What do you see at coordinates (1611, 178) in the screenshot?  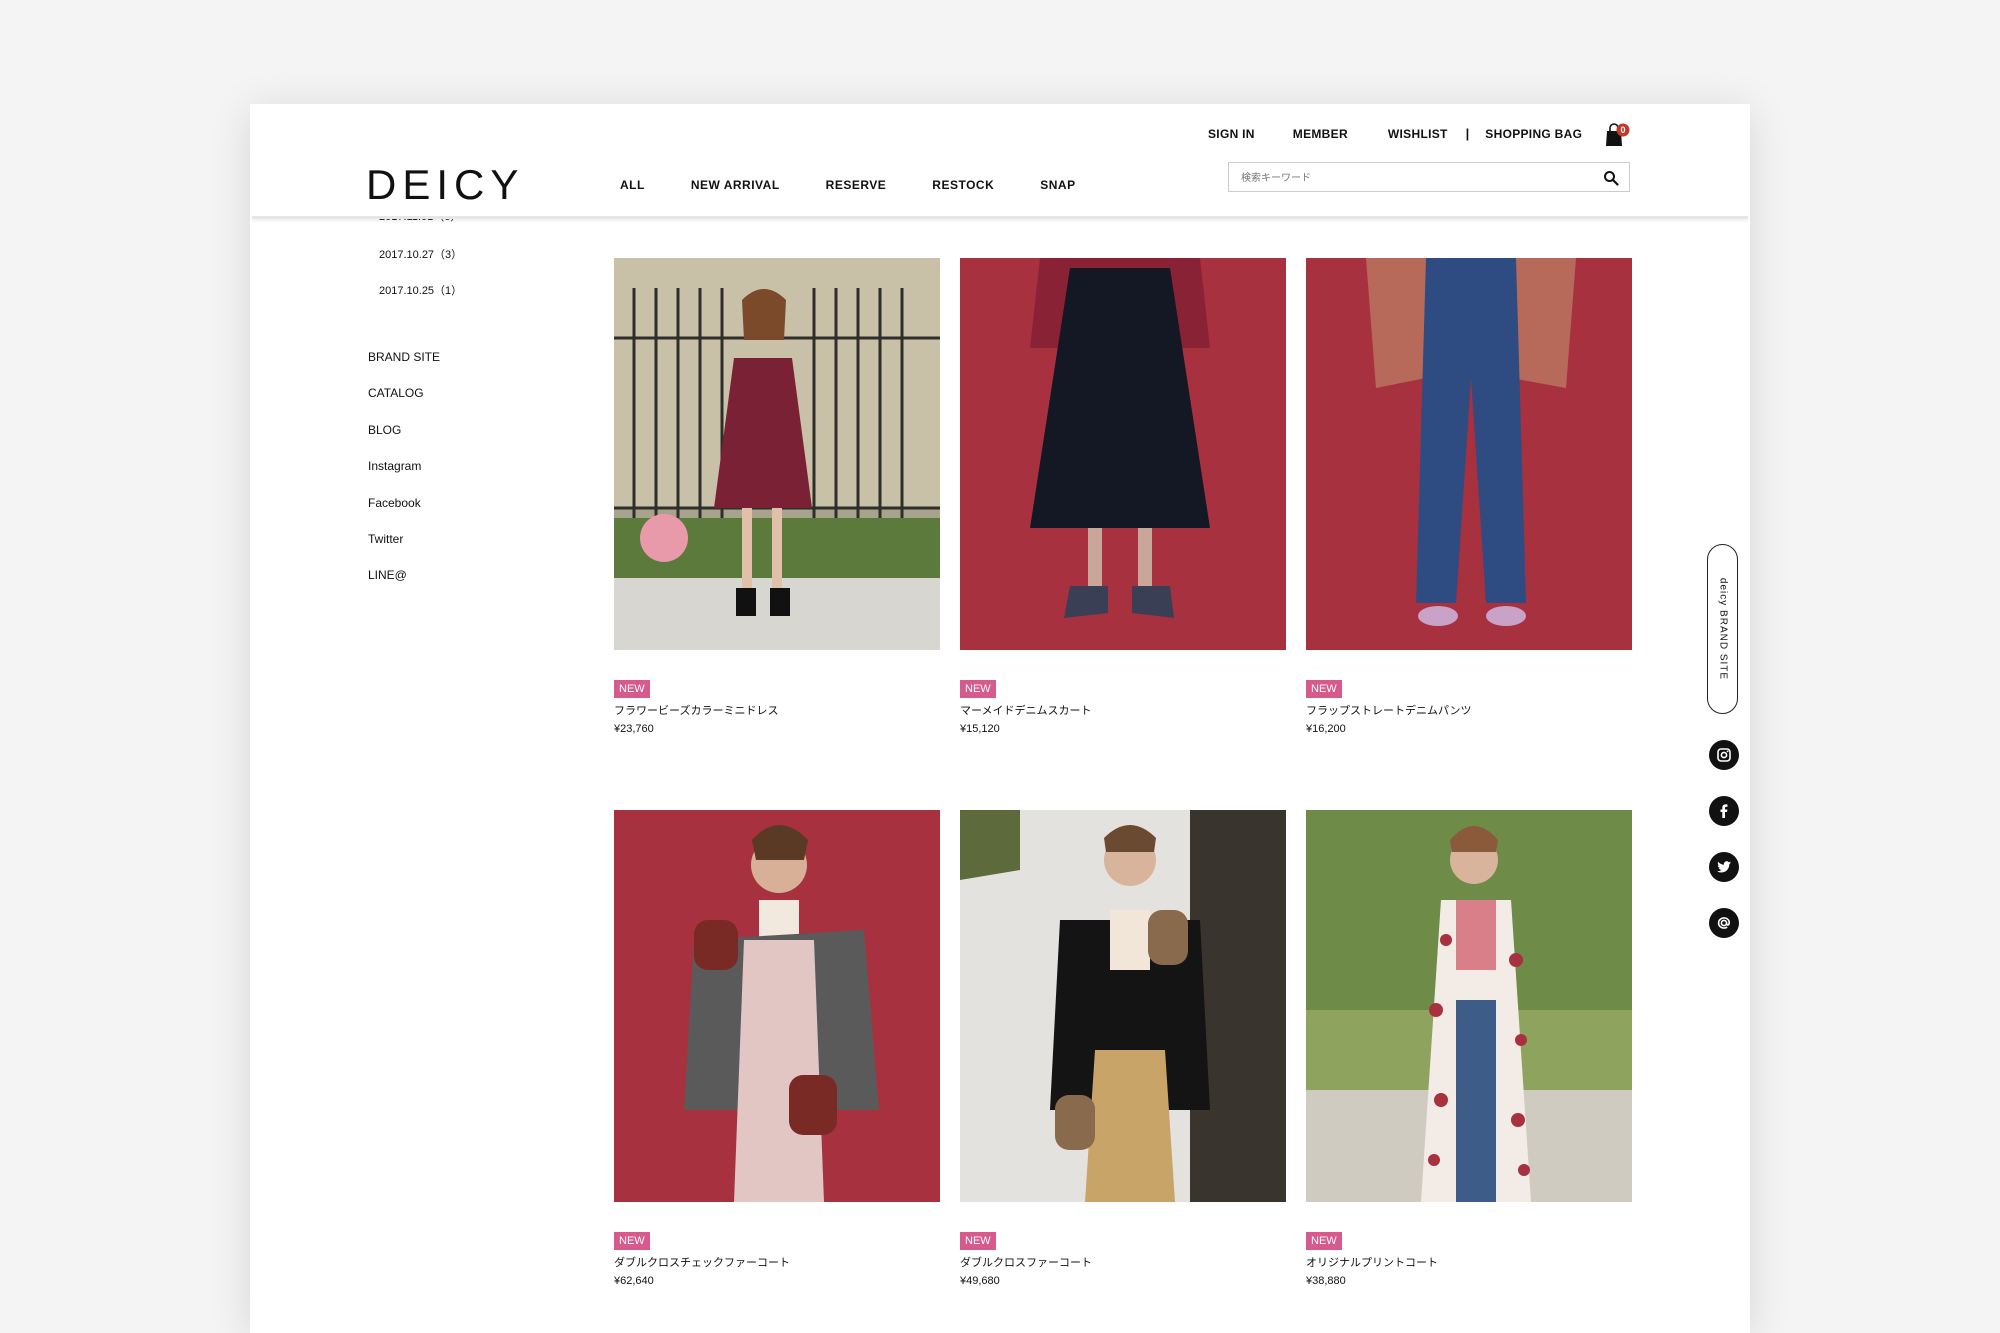 I see `search-icon` at bounding box center [1611, 178].